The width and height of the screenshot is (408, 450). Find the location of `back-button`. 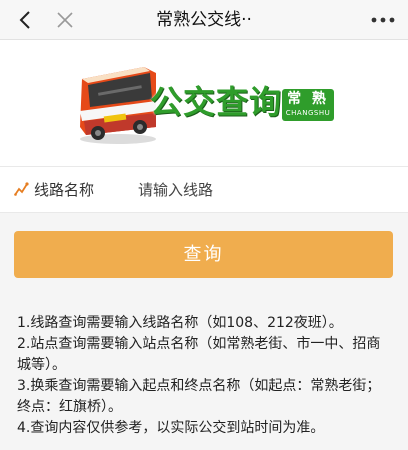

back-button is located at coordinates (25, 20).